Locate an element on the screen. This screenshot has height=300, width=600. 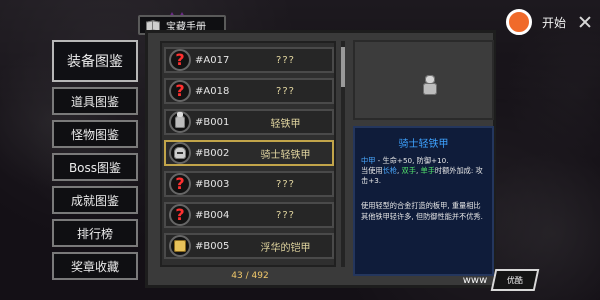
tab-monsters: 怪物图鉴 is located at coordinates (95, 134).